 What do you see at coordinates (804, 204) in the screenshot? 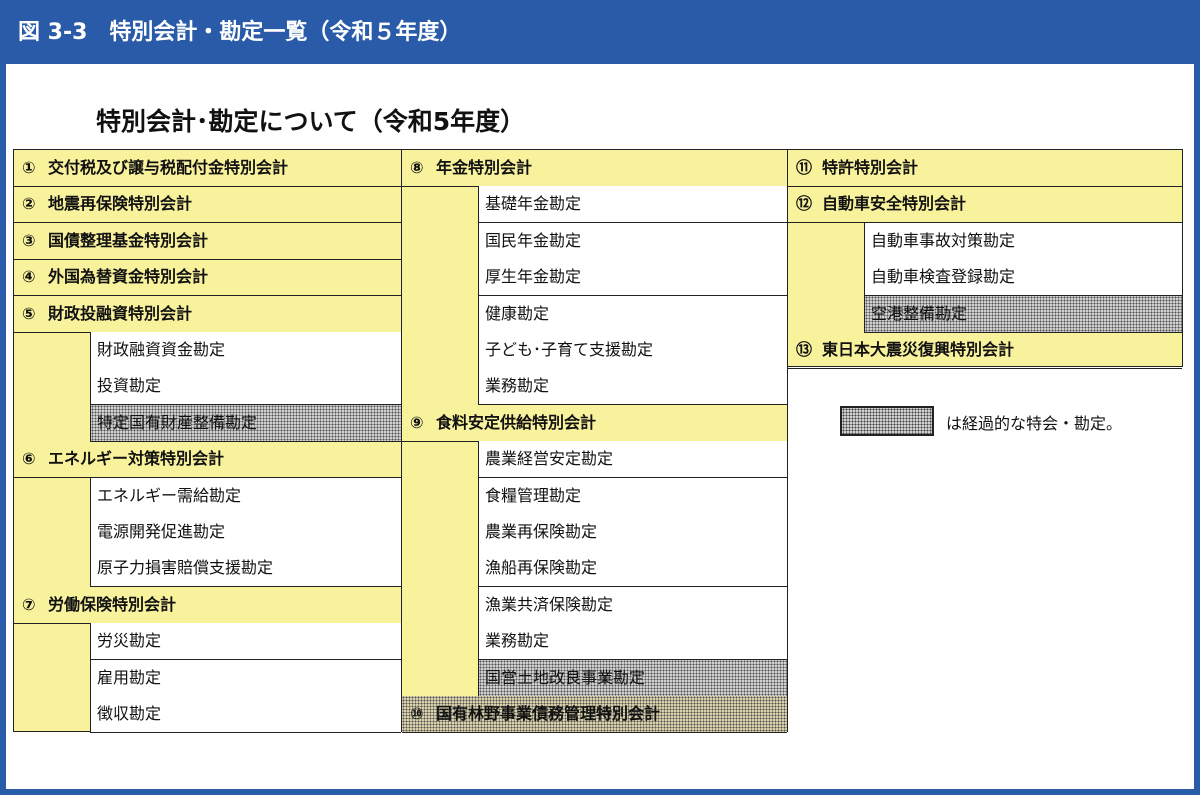
I see `account-number: ⑫` at bounding box center [804, 204].